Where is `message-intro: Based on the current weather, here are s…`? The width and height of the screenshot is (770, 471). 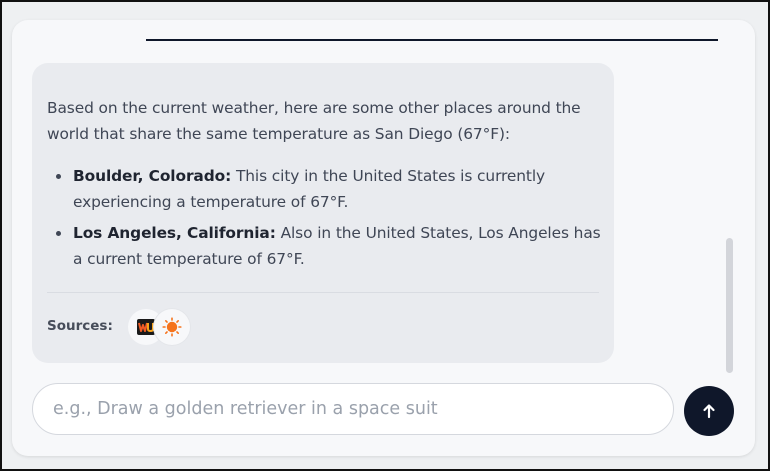
message-intro: Based on the current weather, here are s… is located at coordinates (314, 121).